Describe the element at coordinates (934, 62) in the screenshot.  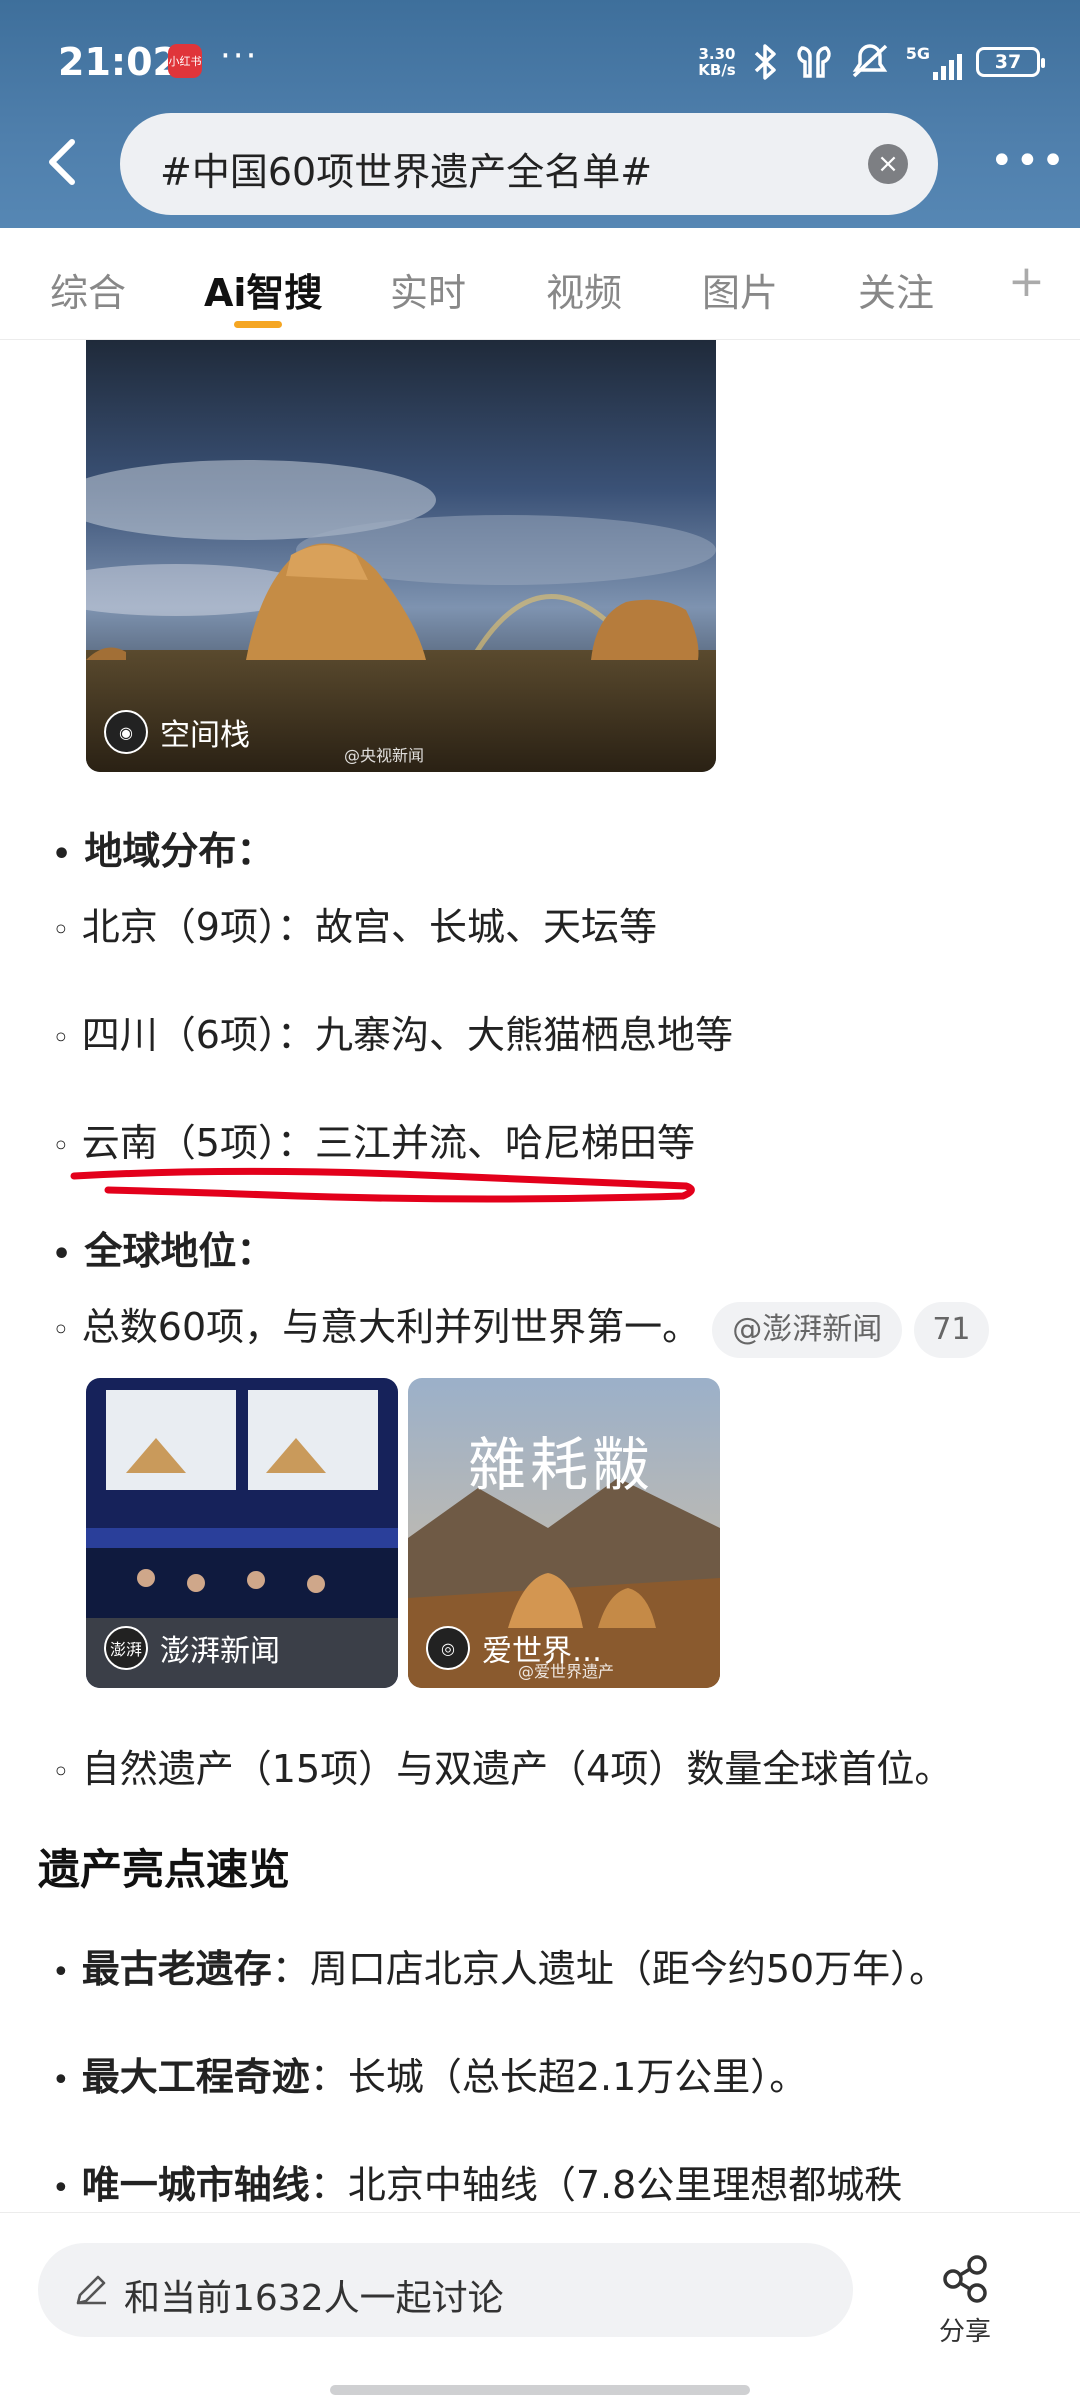
I see `signal-icon: 5G` at that location.